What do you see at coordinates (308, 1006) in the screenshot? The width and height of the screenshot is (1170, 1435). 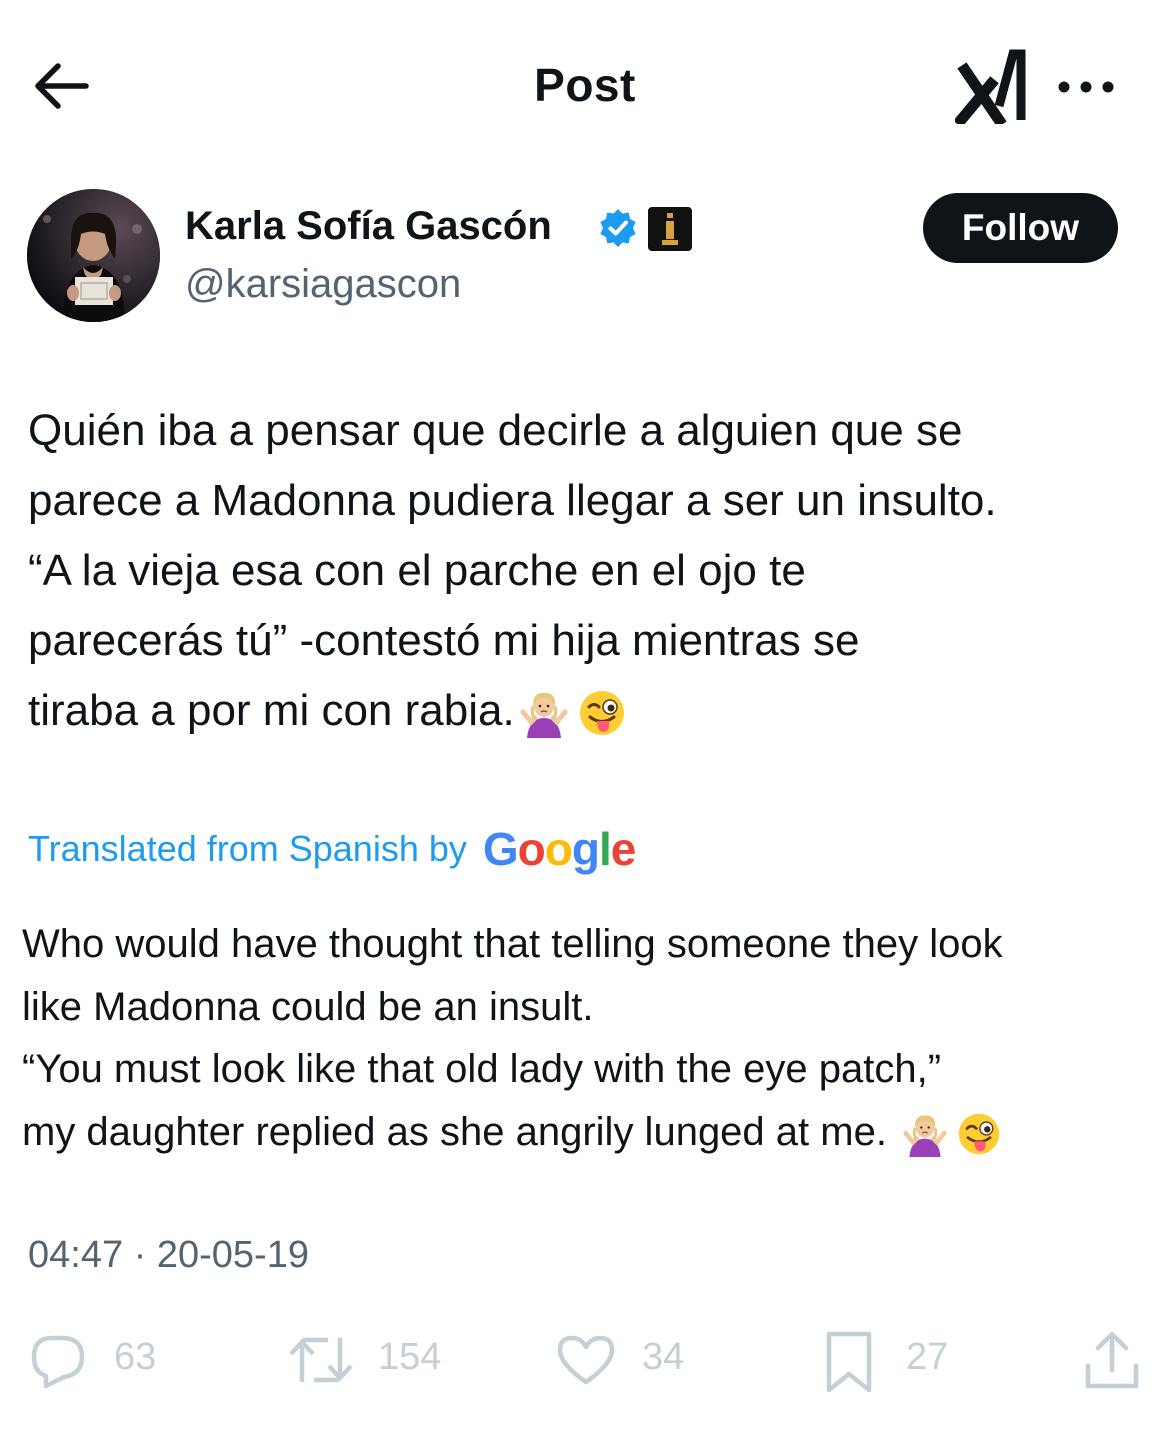 I see `translation-line: like Madonna could be an insult.` at bounding box center [308, 1006].